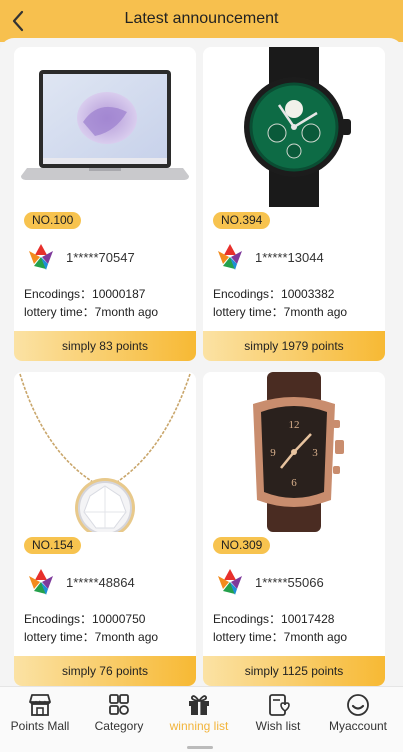 The image size is (403, 752). Describe the element at coordinates (105, 671) in the screenshot. I see `points-button: simply 76 points` at that location.